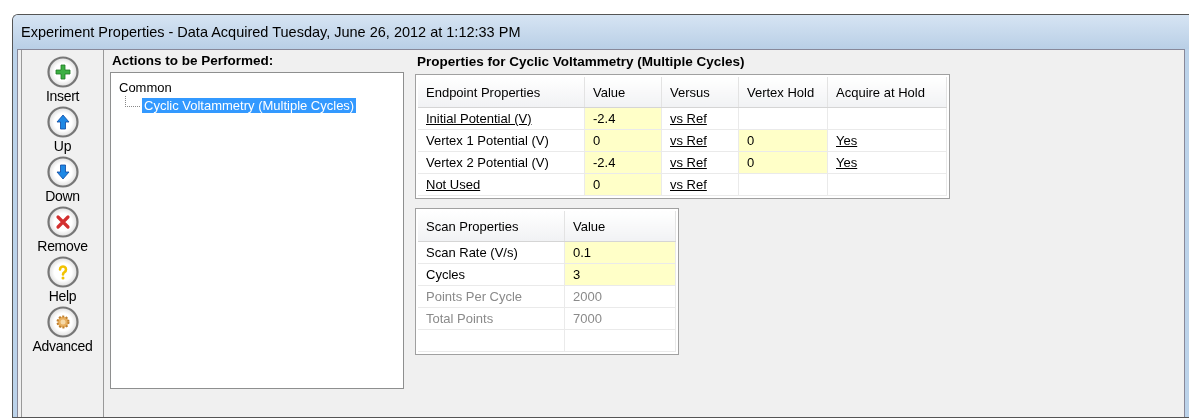 The height and width of the screenshot is (418, 1189). I want to click on section-heading: Actions to be Performed:, so click(193, 61).